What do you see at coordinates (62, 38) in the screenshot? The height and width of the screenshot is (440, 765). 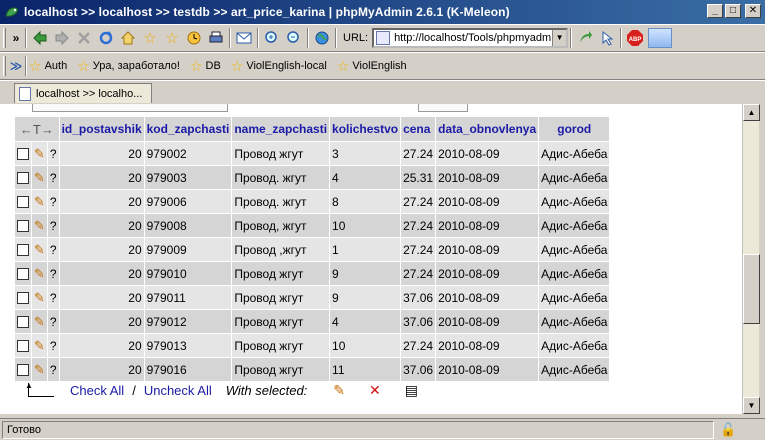 I see `forward-icon` at bounding box center [62, 38].